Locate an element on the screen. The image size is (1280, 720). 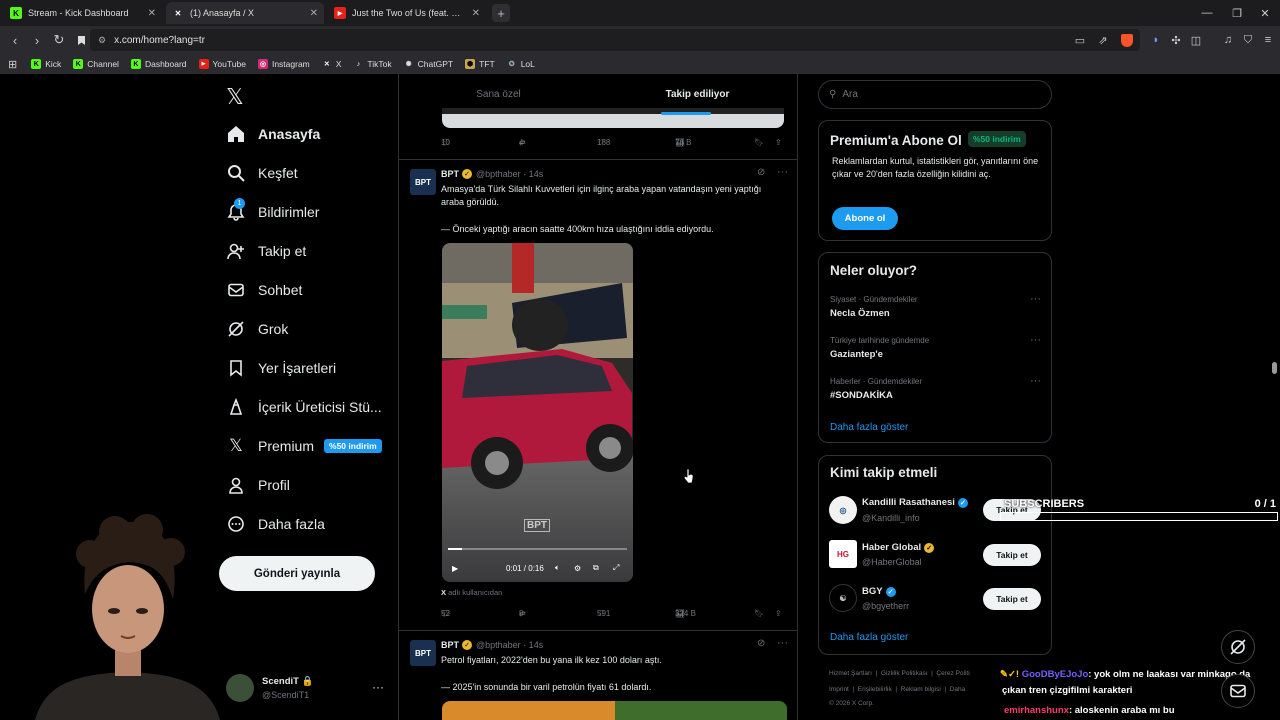
bookmark-chatgpt: ✺ ChatGPT is located at coordinates (428, 64).